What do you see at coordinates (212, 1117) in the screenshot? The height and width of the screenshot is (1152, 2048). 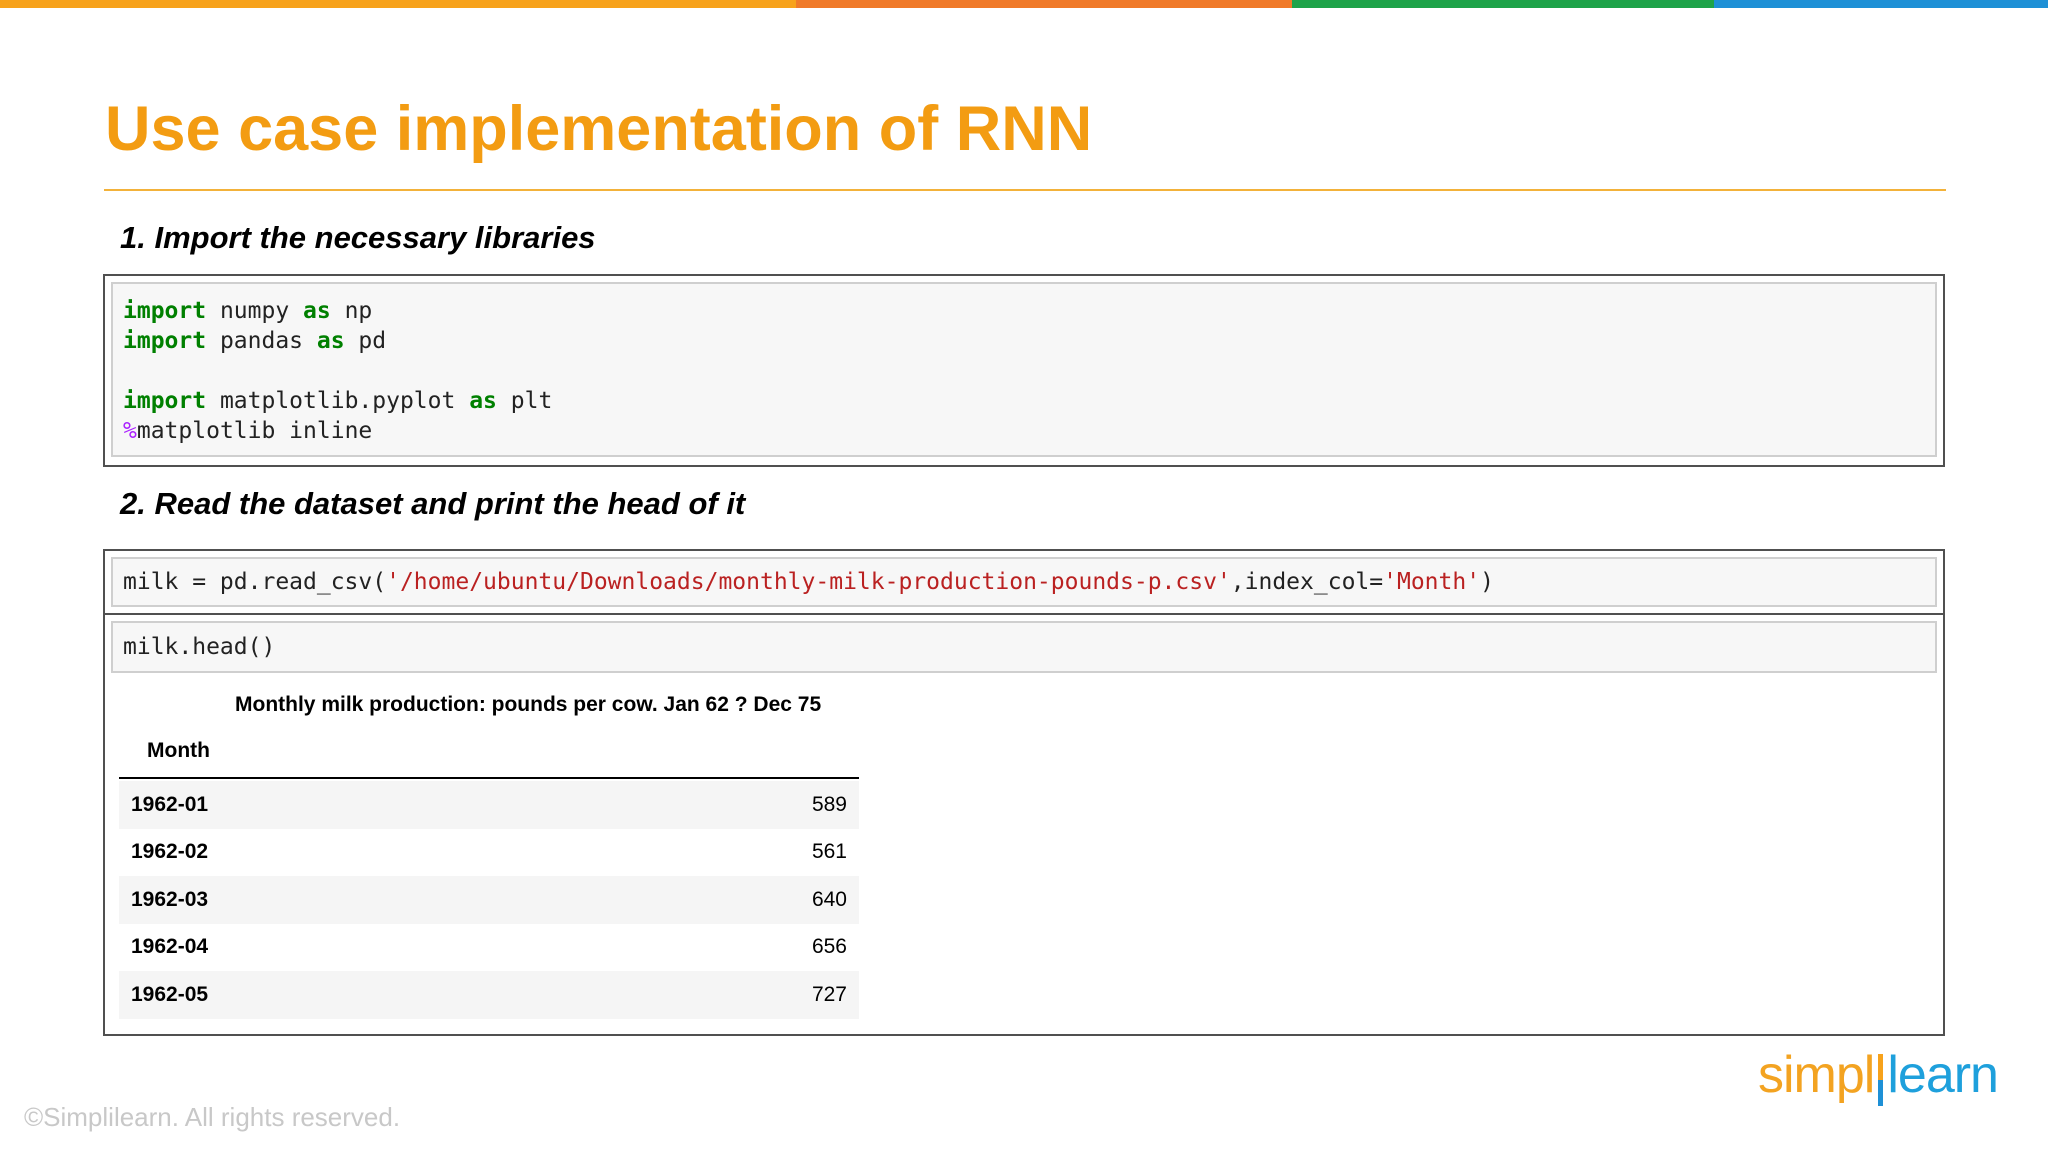 I see `copyright-notice: ©Simplilearn. All rights reserved.` at bounding box center [212, 1117].